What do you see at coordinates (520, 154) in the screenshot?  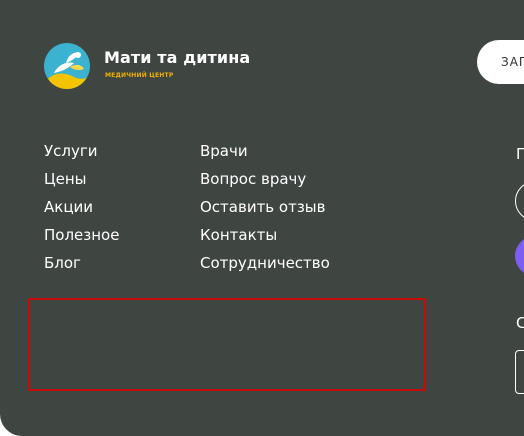 I see `right-column-heading: П` at bounding box center [520, 154].